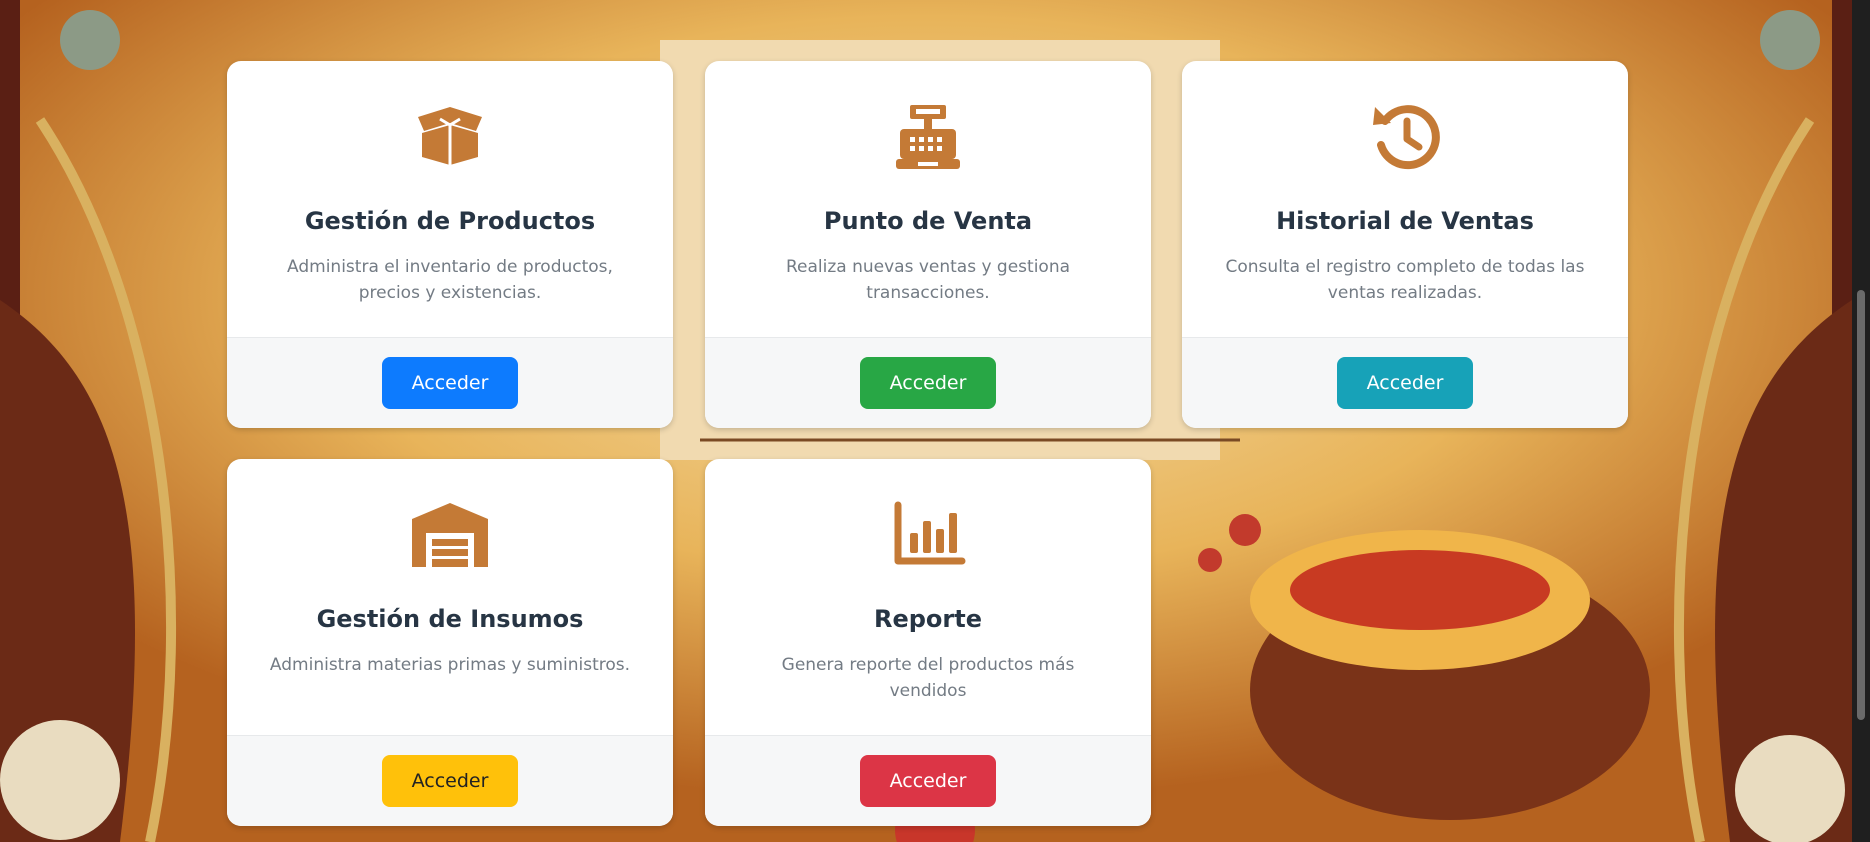 The width and height of the screenshot is (1870, 842). Describe the element at coordinates (928, 136) in the screenshot. I see `cash-register-icon` at that location.